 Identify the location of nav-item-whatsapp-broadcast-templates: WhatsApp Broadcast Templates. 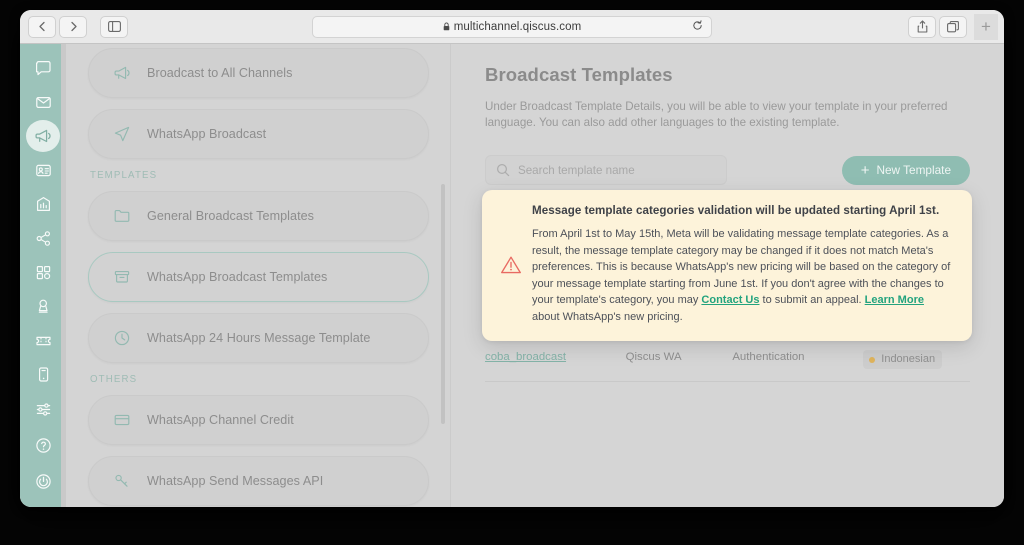
(258, 277).